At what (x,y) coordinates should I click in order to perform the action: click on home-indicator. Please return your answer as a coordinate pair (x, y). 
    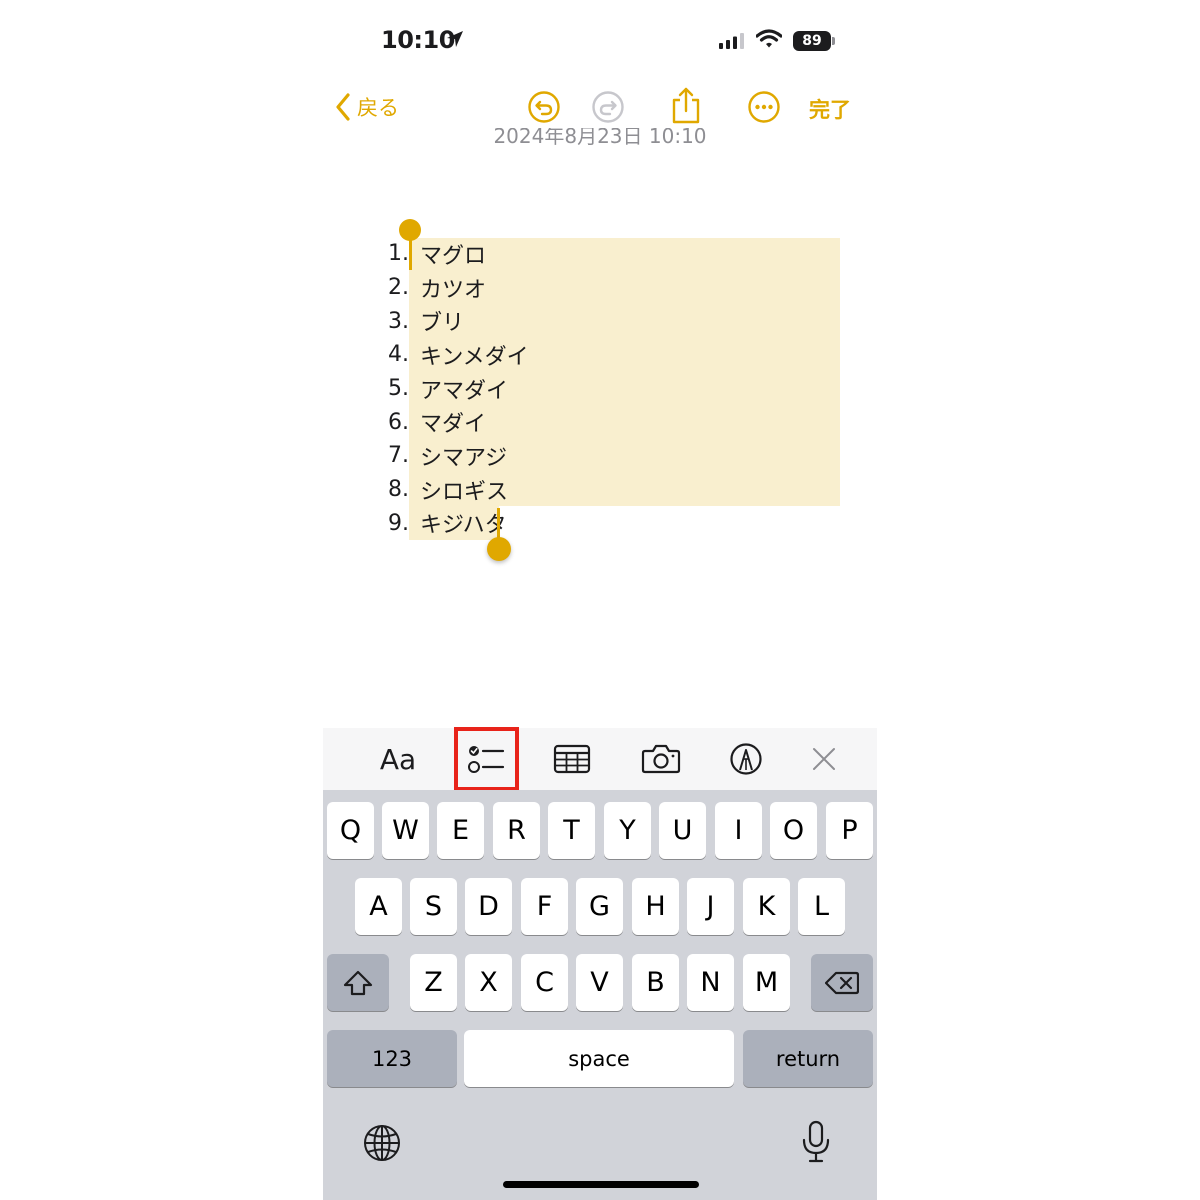
    Looking at the image, I should click on (601, 1184).